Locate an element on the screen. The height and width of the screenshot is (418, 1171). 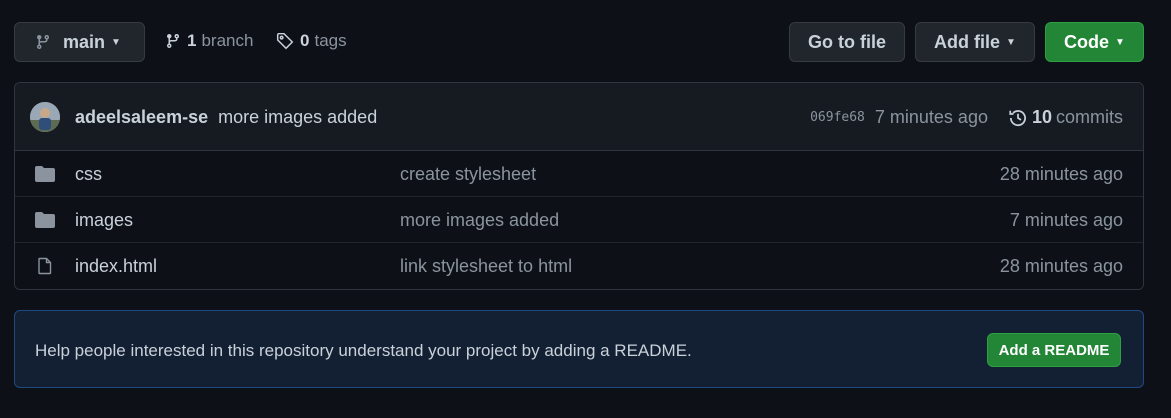
branch-name: main is located at coordinates (84, 41).